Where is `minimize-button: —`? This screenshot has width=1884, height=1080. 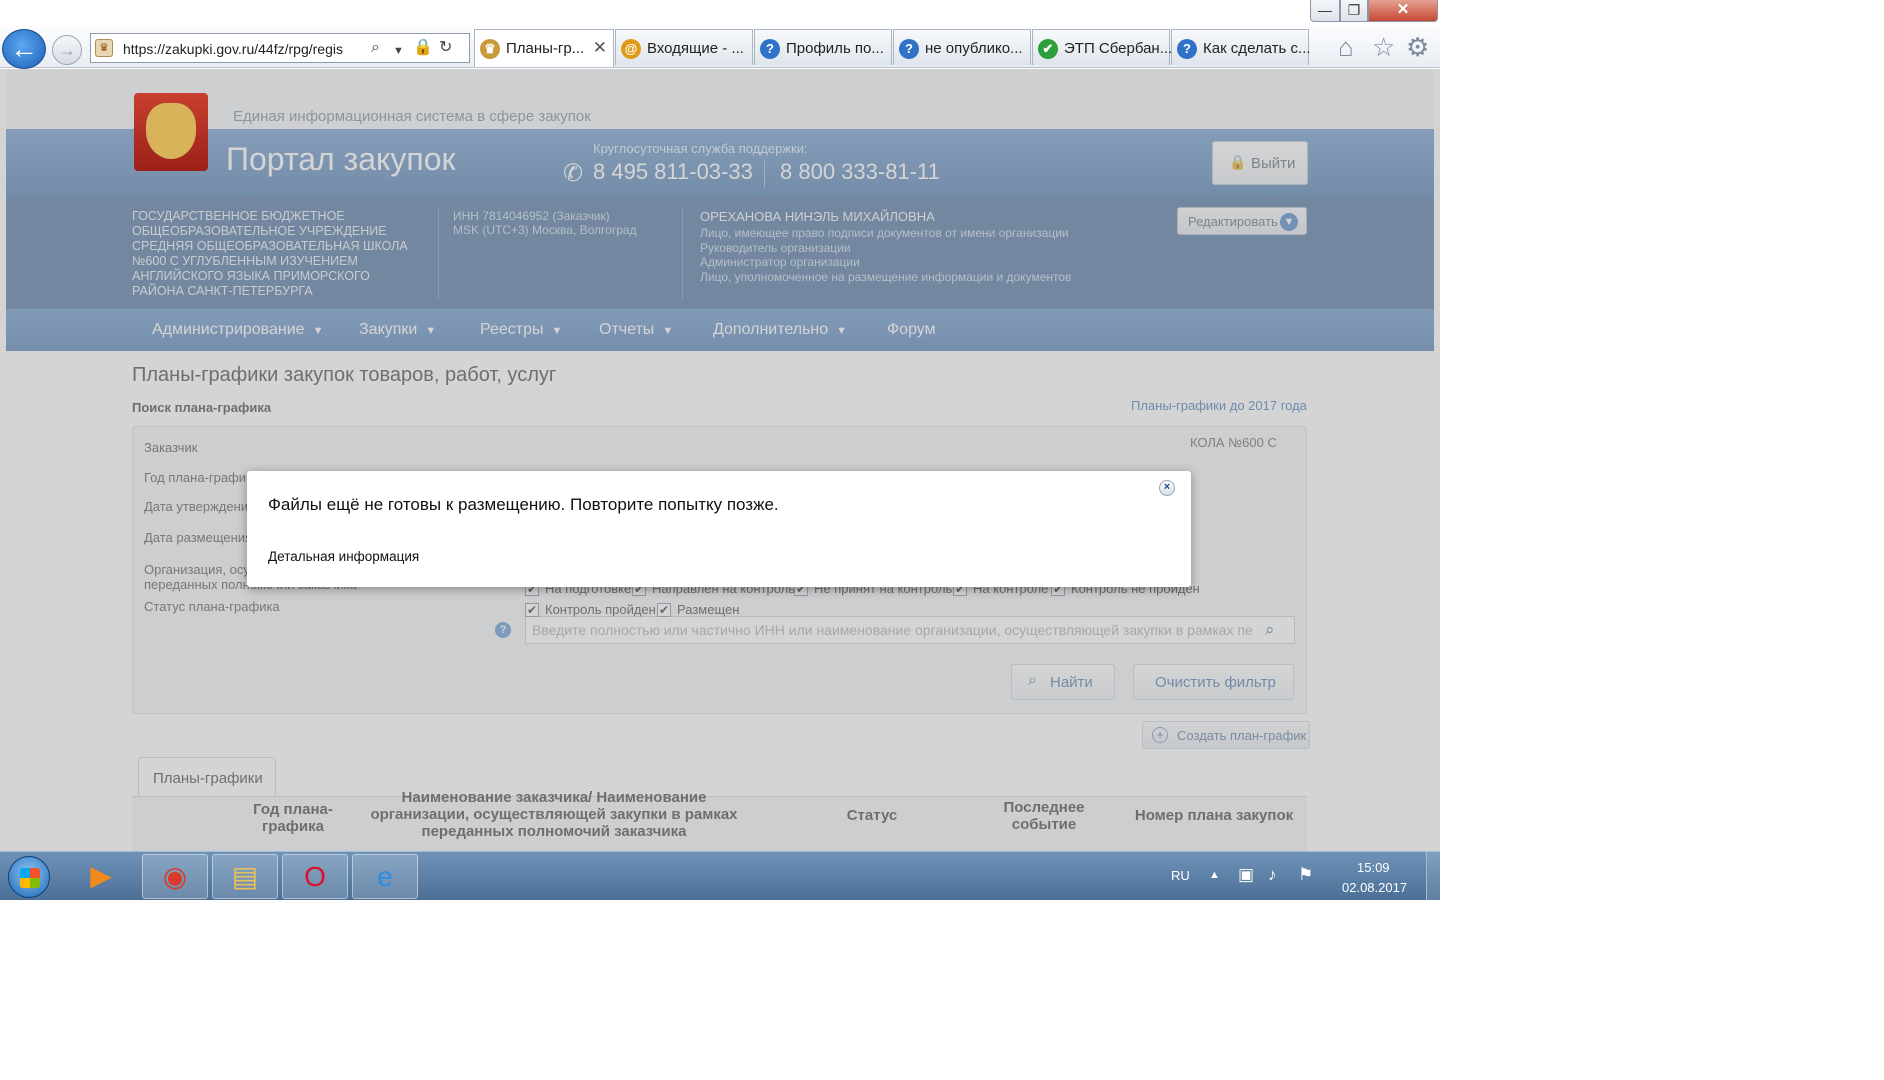 minimize-button: — is located at coordinates (1325, 11).